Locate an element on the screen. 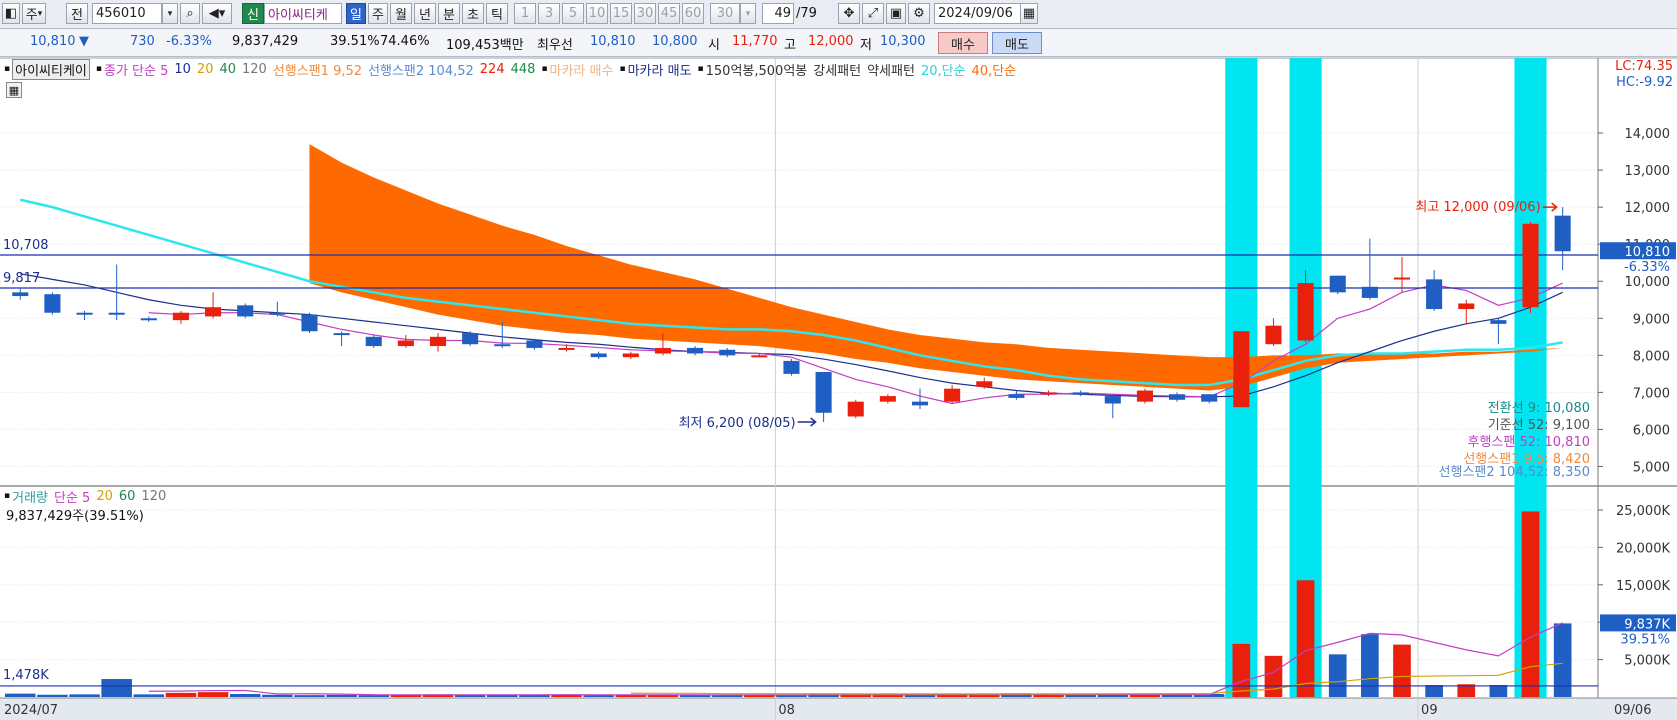  h-line-label-10708: 10,708 is located at coordinates (26, 245).